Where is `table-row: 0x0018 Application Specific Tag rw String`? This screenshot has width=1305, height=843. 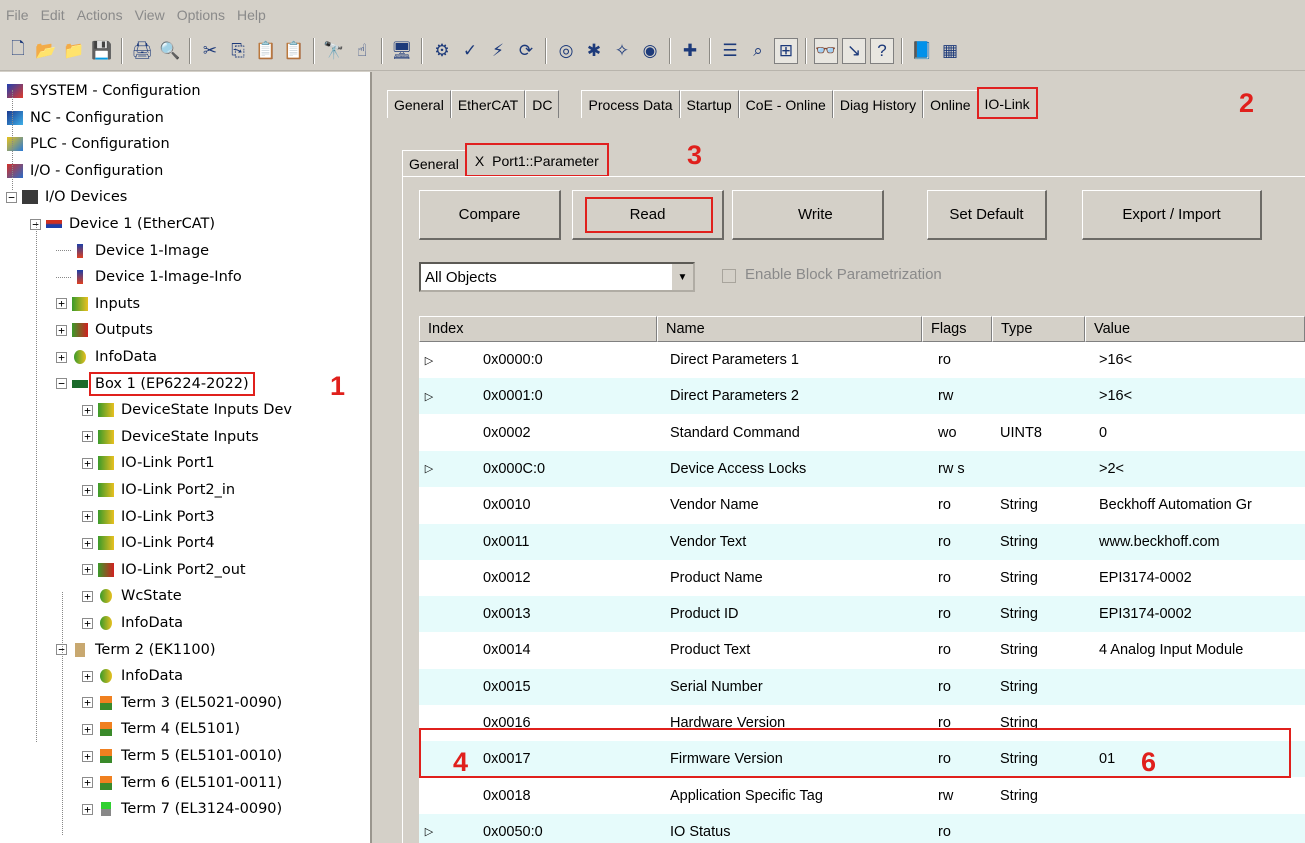
table-row: 0x0018 Application Specific Tag rw String is located at coordinates (862, 796).